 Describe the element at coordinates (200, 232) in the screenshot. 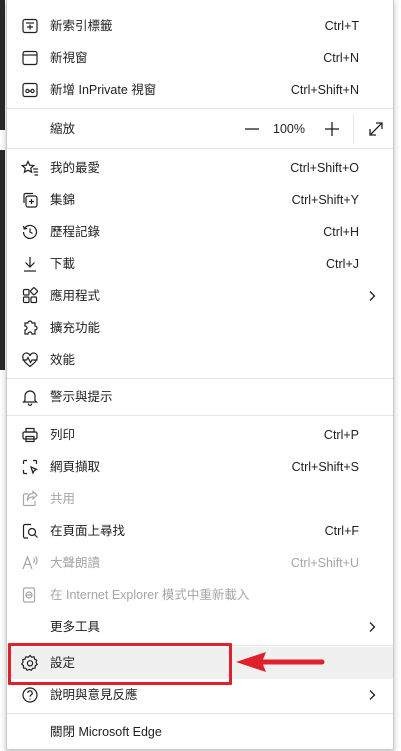

I see `menu-item-history: 歷程記錄 Ctrl+H` at that location.